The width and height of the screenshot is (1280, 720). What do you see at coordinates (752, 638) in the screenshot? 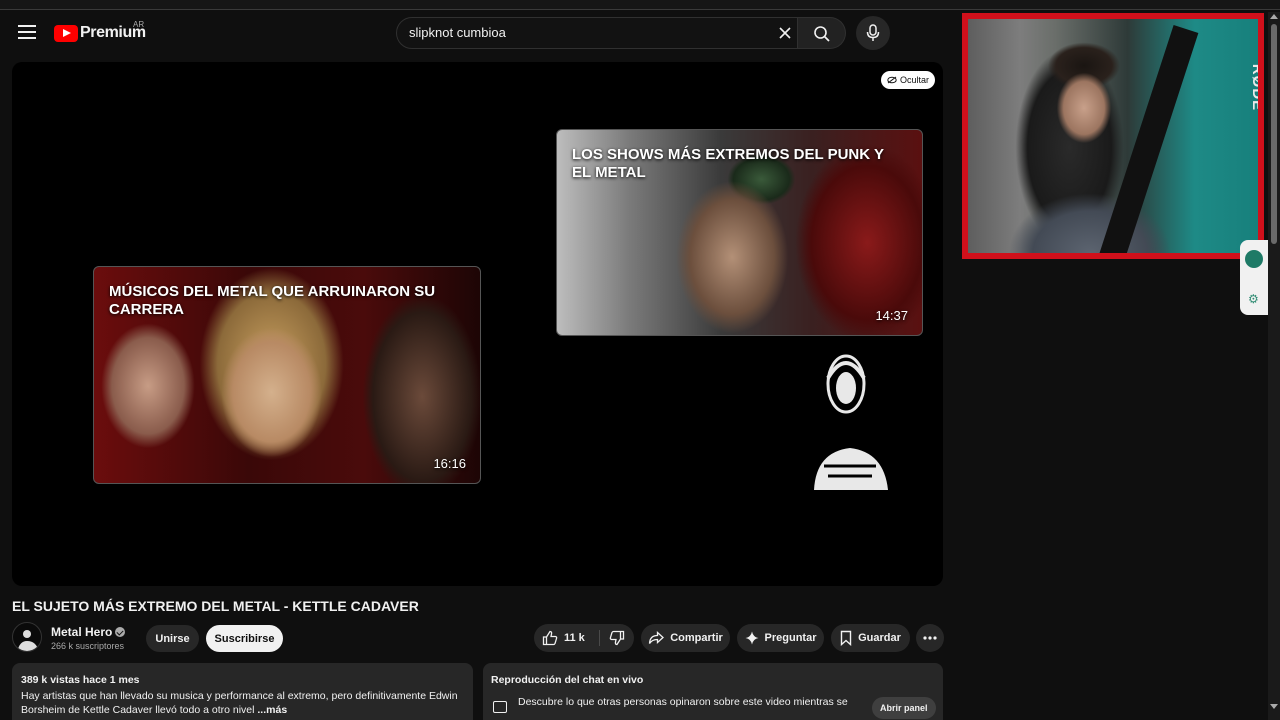
I see `sparkle-icon` at bounding box center [752, 638].